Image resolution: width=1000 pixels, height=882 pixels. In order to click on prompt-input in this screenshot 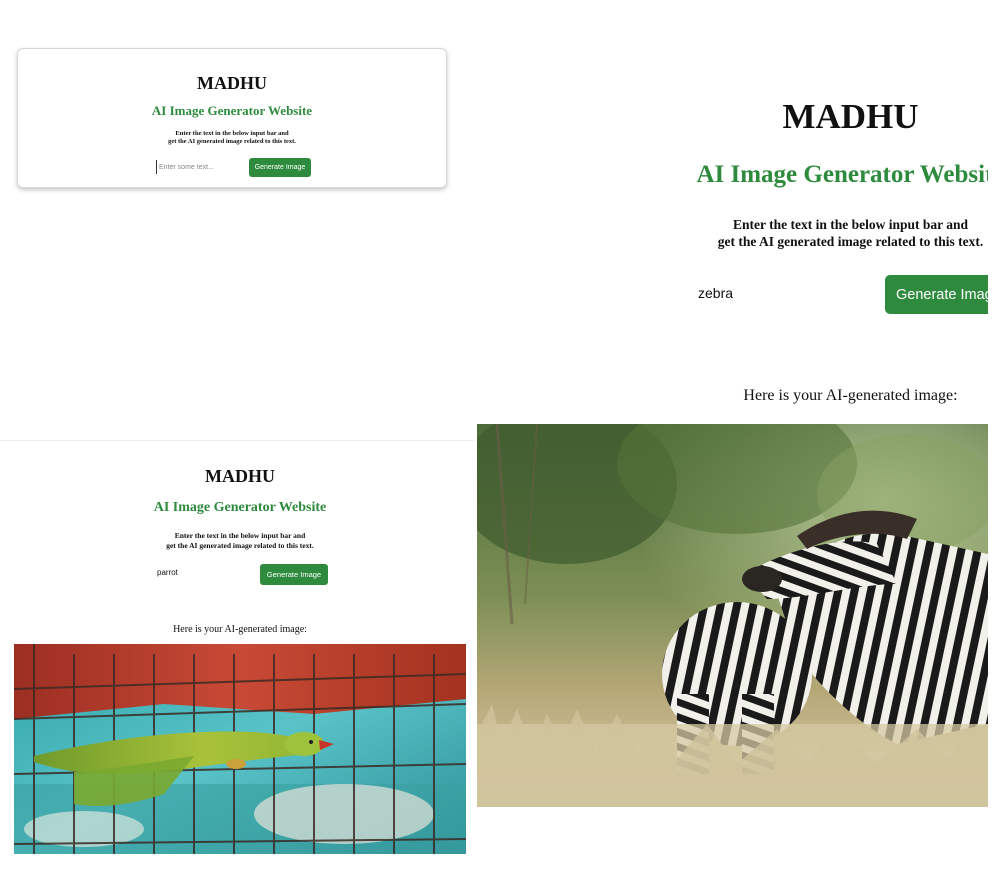, I will do `click(200, 167)`.